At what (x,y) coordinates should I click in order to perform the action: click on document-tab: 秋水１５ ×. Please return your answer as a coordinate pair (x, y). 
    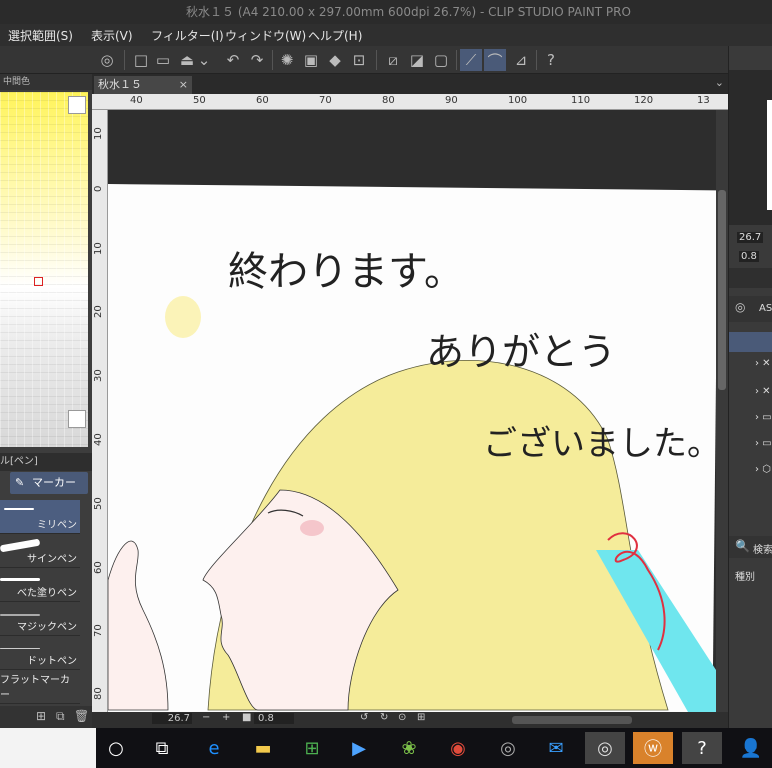
    Looking at the image, I should click on (143, 85).